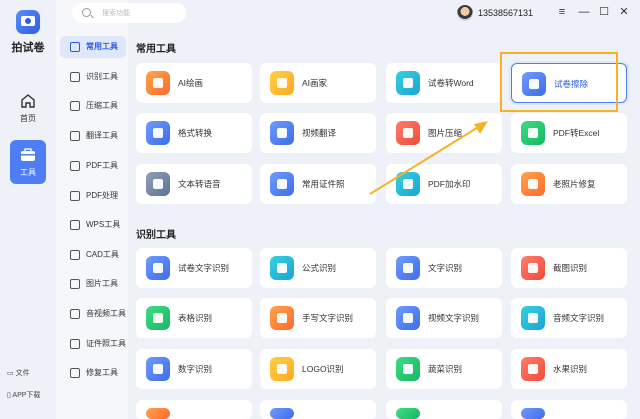  I want to click on tool-card-paper-ocr: 试卷文字识别, so click(194, 268).